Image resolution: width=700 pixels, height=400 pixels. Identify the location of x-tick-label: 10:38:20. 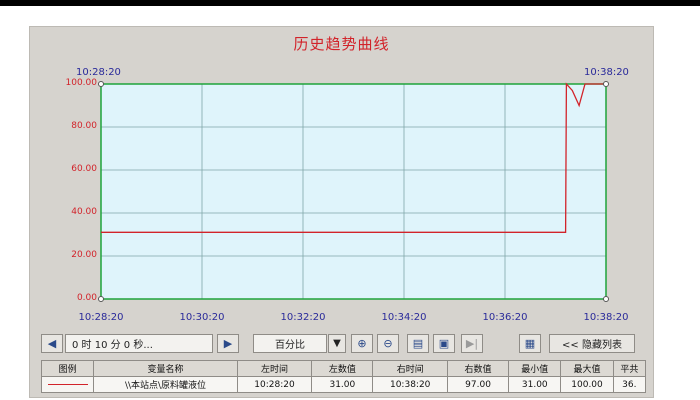
(606, 317).